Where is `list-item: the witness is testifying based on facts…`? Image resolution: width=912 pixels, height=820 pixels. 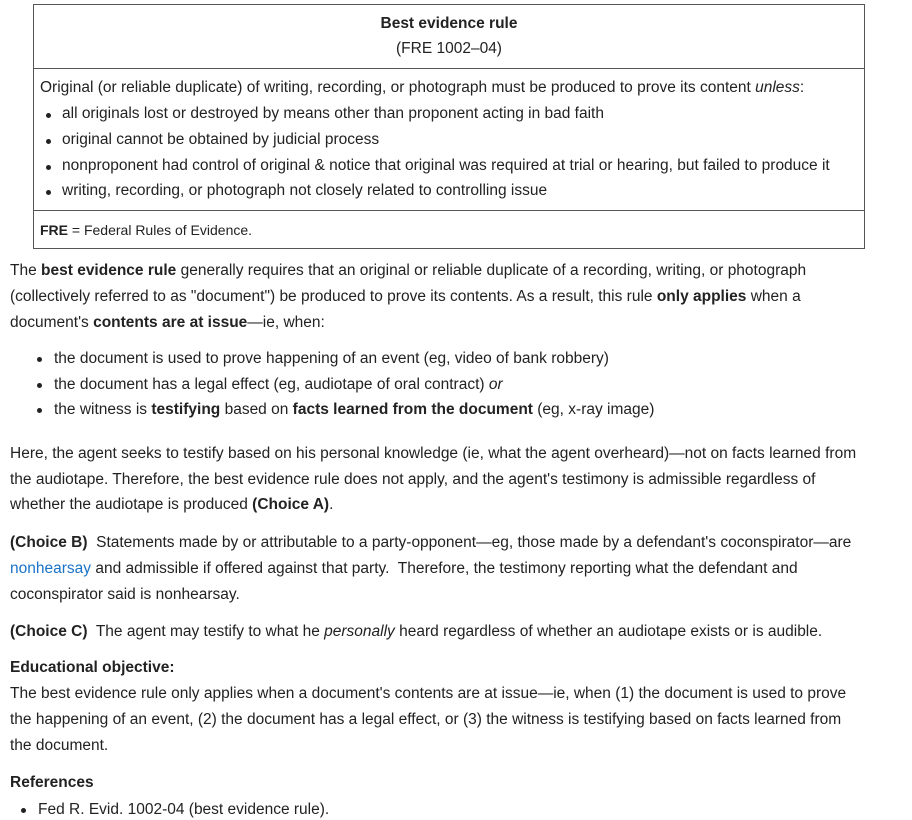
list-item: the witness is testifying based on facts… is located at coordinates (354, 409).